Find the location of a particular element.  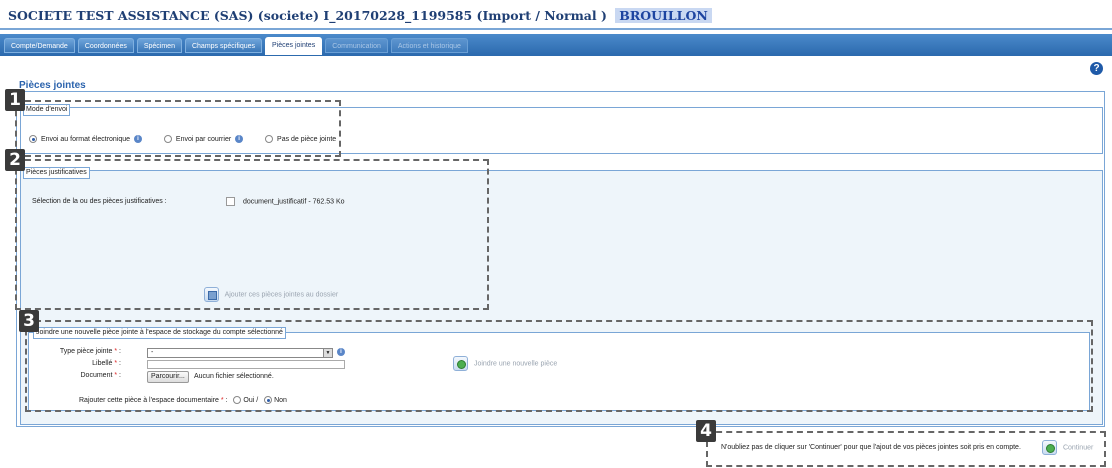

tab-specimen: Spécimen is located at coordinates (159, 45).